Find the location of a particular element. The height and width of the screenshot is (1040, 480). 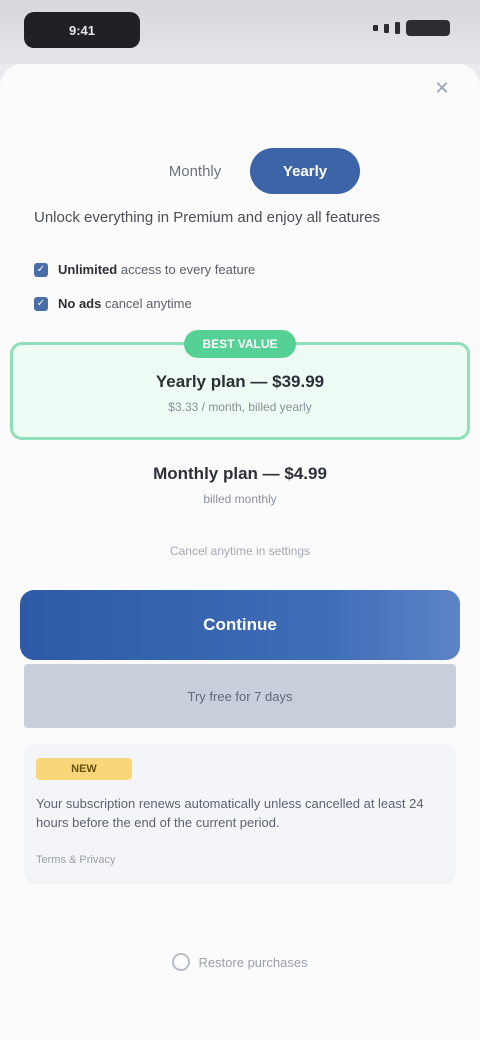

battery-icon is located at coordinates (428, 28).